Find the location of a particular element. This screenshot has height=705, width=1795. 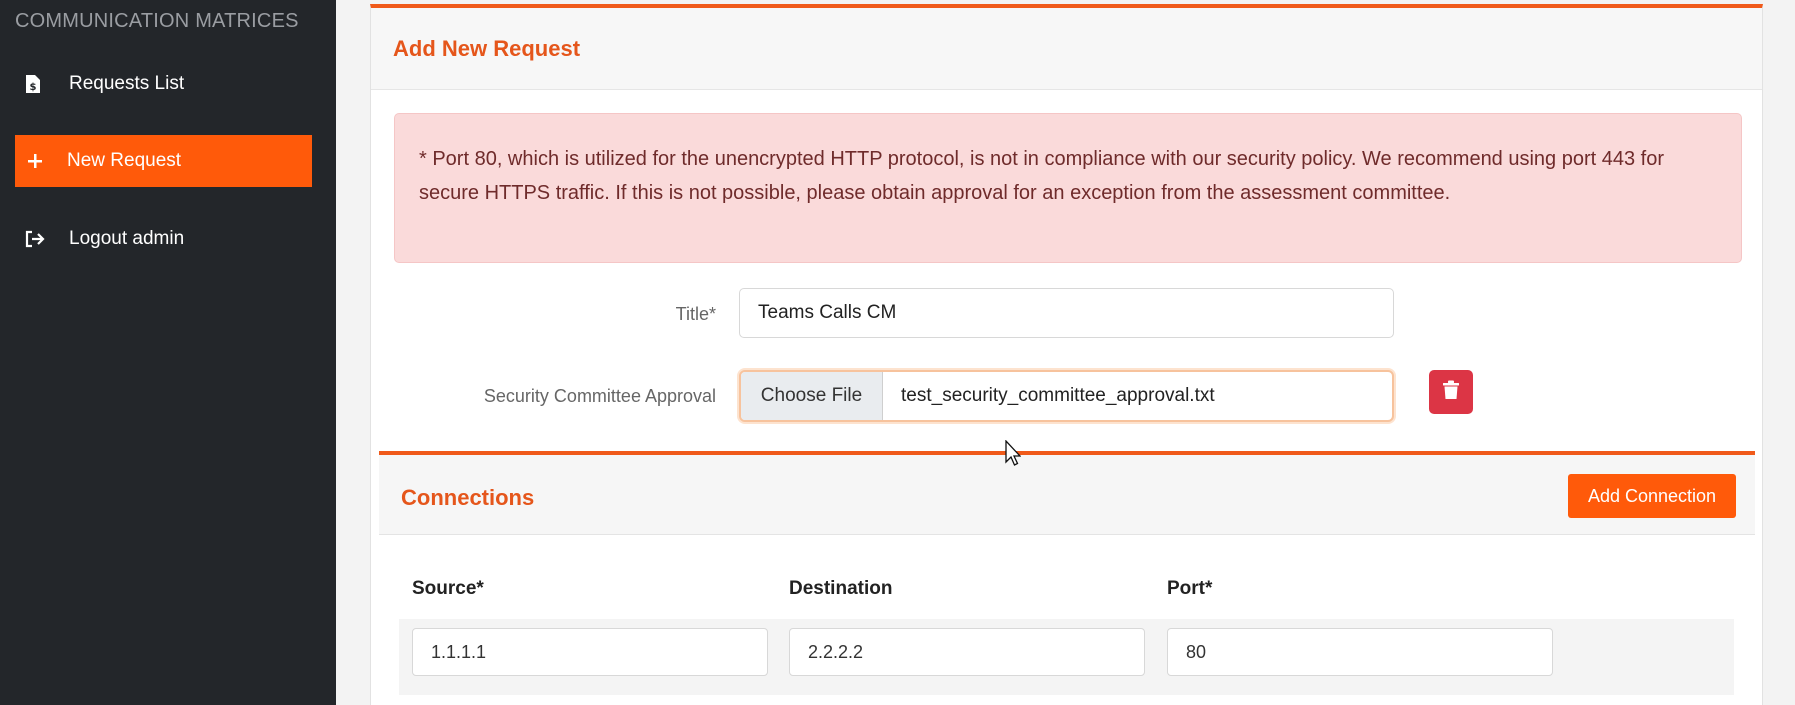

sidebar-item-new-request: New Request is located at coordinates (163, 161).